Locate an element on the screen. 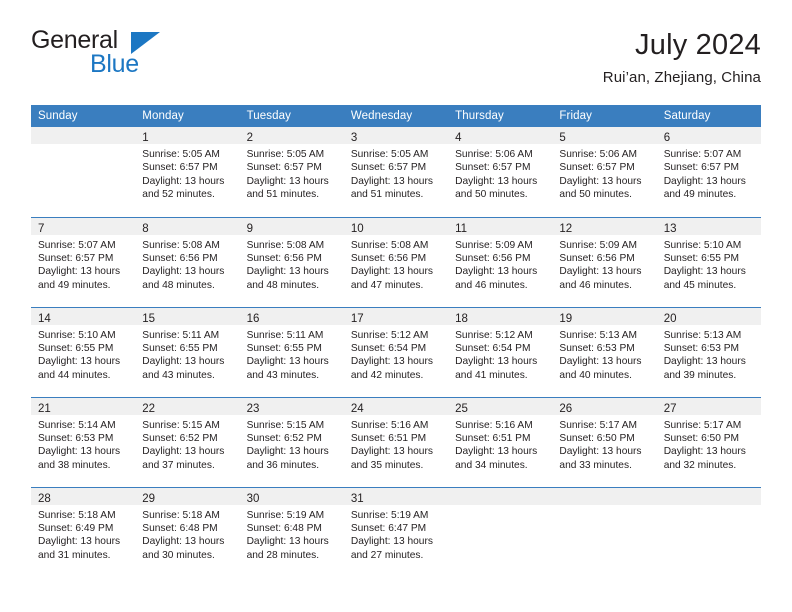 The height and width of the screenshot is (612, 792). day-detail-line: Sunset: 6:47 PM is located at coordinates (388, 528).